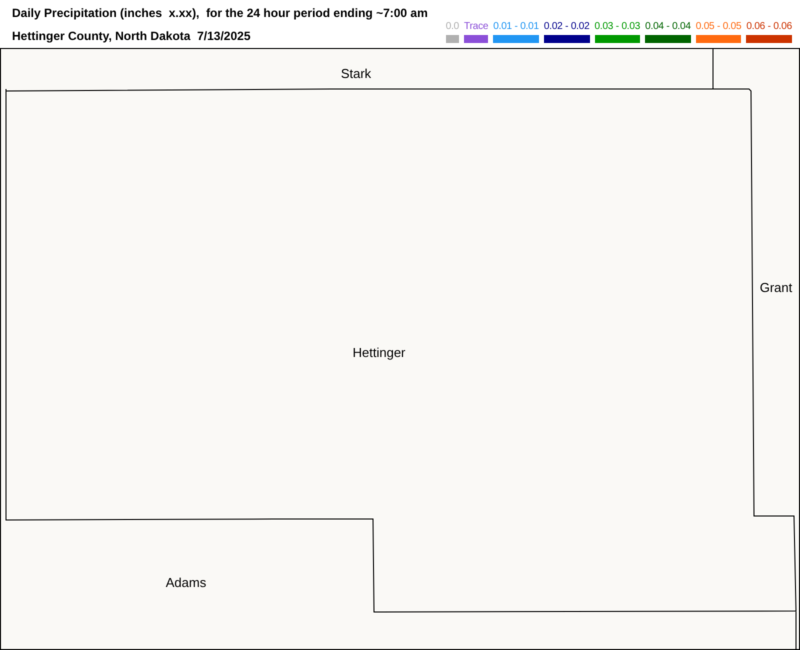  What do you see at coordinates (719, 27) in the screenshot?
I see `legend-label: 0.05 - 0.05` at bounding box center [719, 27].